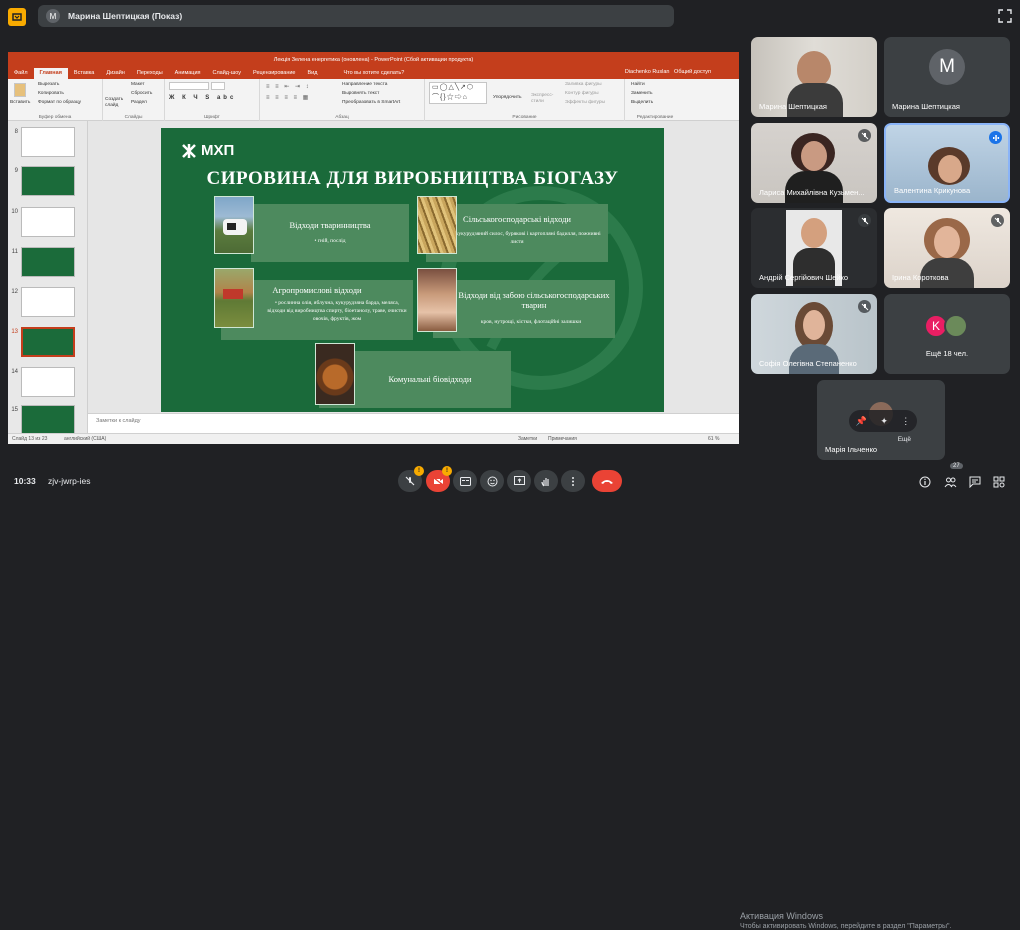 This screenshot has height=930, width=1020. Describe the element at coordinates (69, 481) in the screenshot. I see `meeting-code: zjv-jwrp-ies` at that location.